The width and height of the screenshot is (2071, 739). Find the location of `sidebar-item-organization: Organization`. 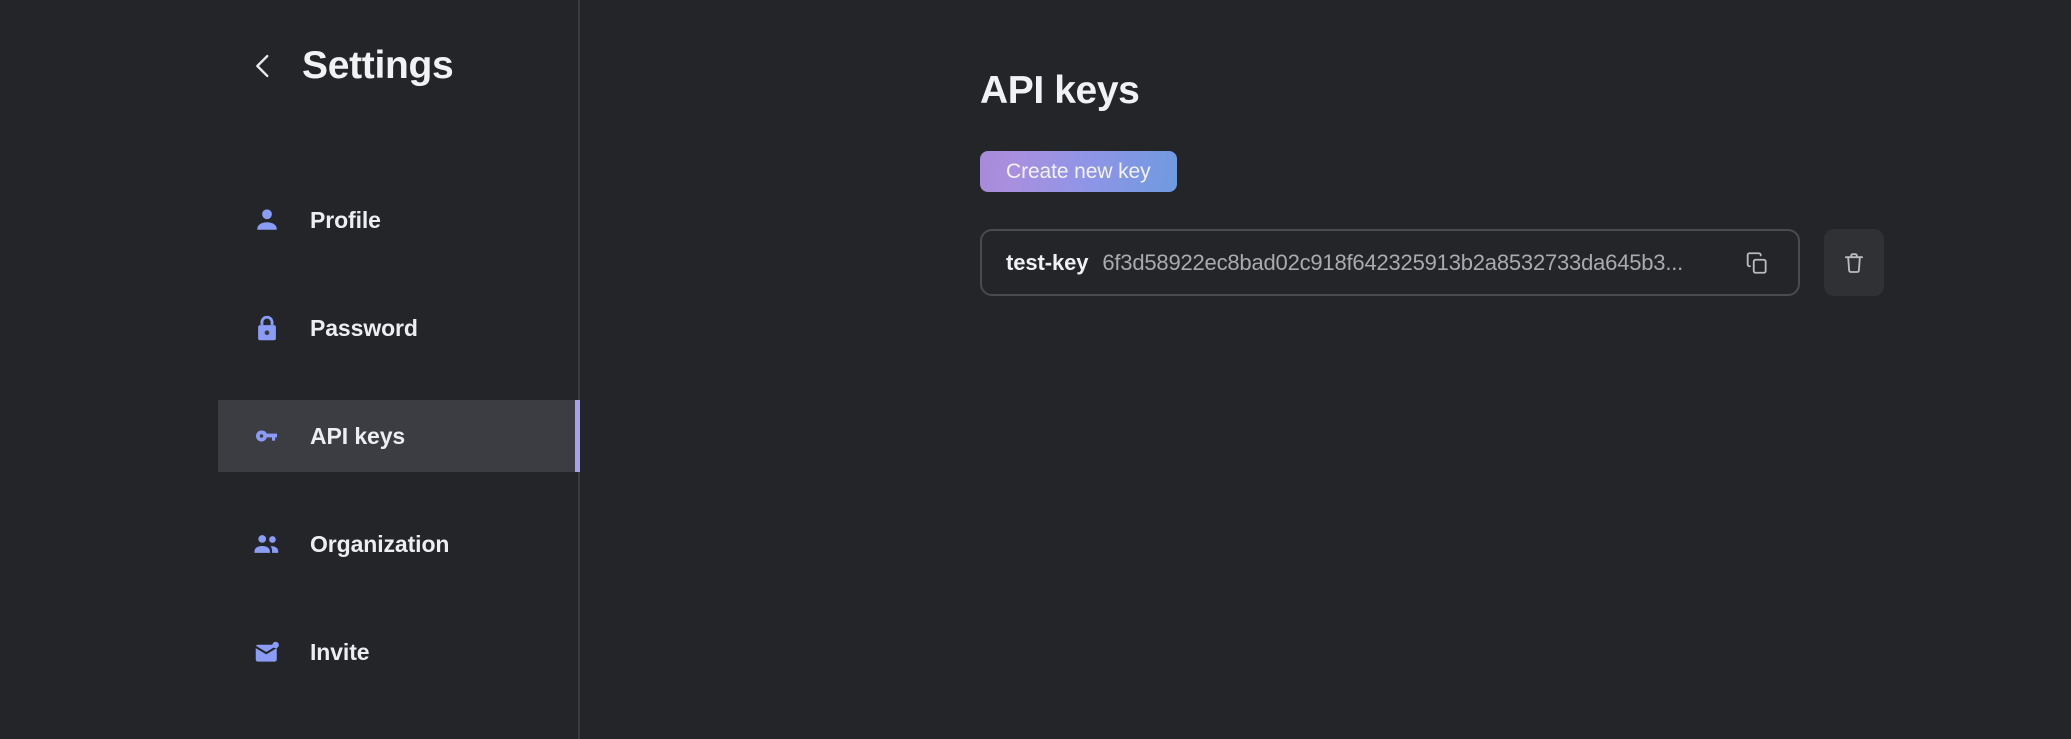

sidebar-item-organization: Organization is located at coordinates (398, 544).